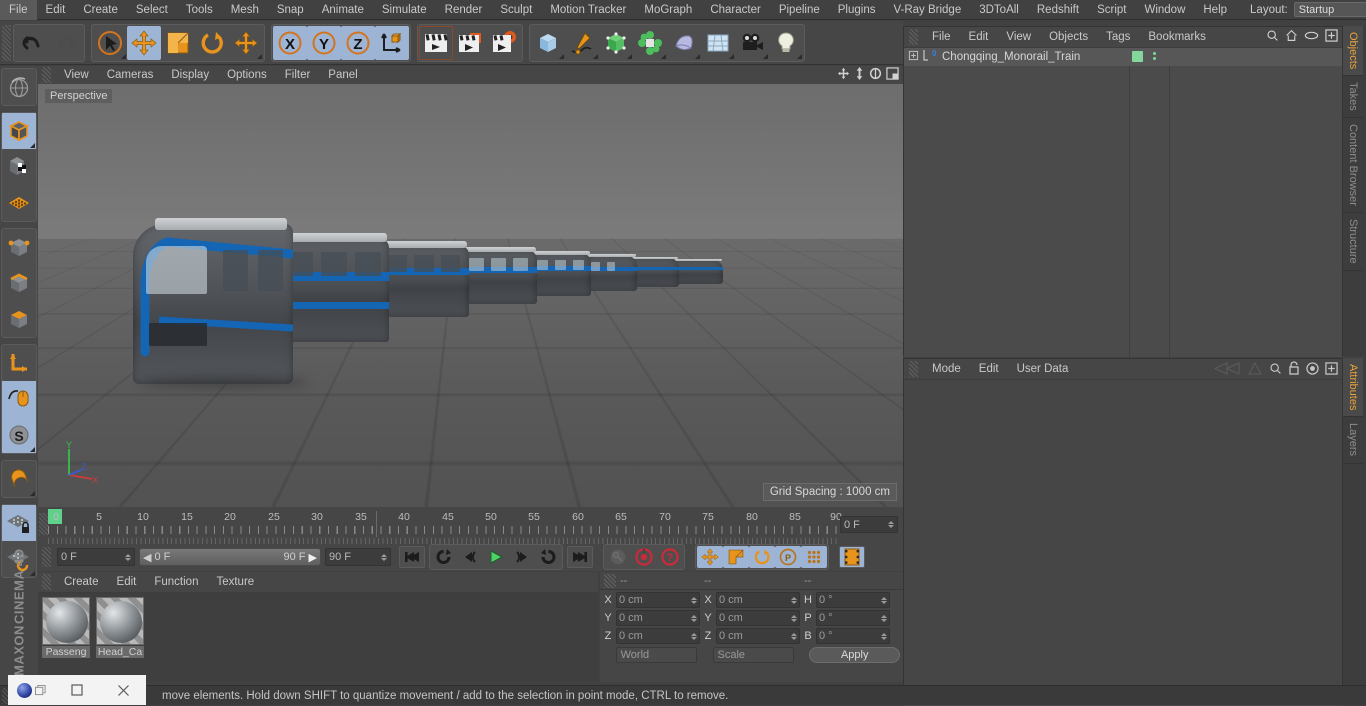 This screenshot has height=706, width=1366. What do you see at coordinates (650, 42) in the screenshot?
I see `add-mograph-button` at bounding box center [650, 42].